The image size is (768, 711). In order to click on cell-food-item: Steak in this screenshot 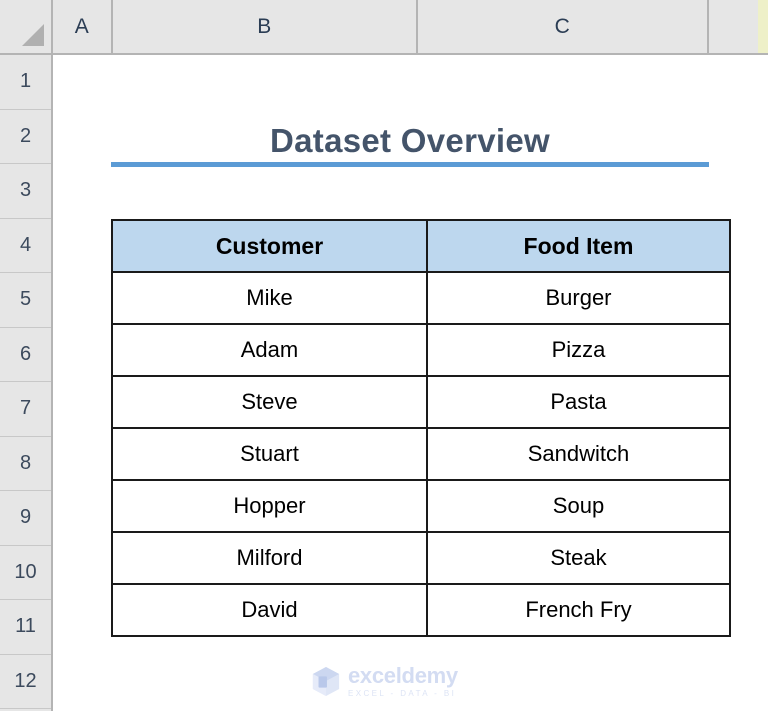, I will do `click(578, 558)`.